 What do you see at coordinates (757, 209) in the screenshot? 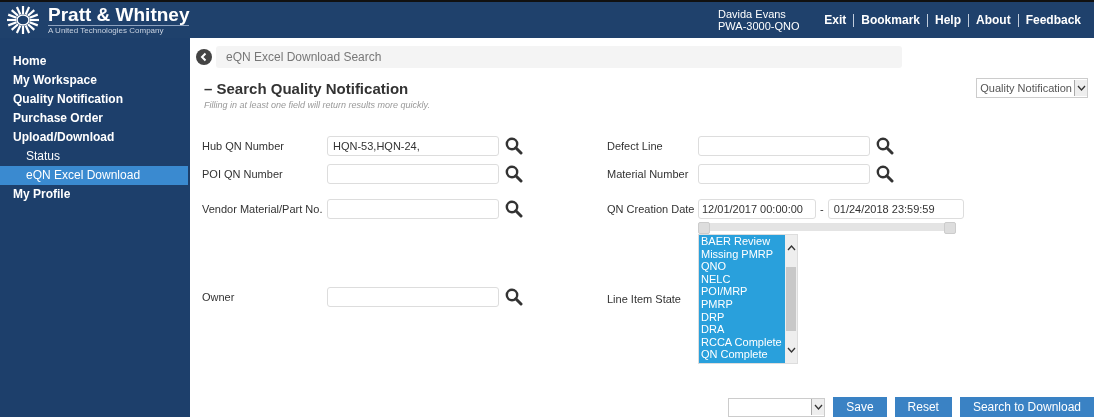
I see `date-field: 12/01/2017 00:00:00` at bounding box center [757, 209].